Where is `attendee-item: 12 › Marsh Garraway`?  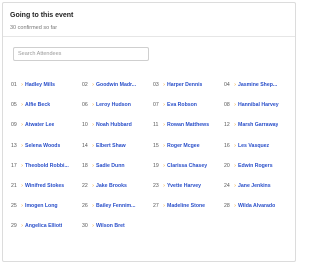 attendee-item: 12 › Marsh Garraway is located at coordinates (258, 125).